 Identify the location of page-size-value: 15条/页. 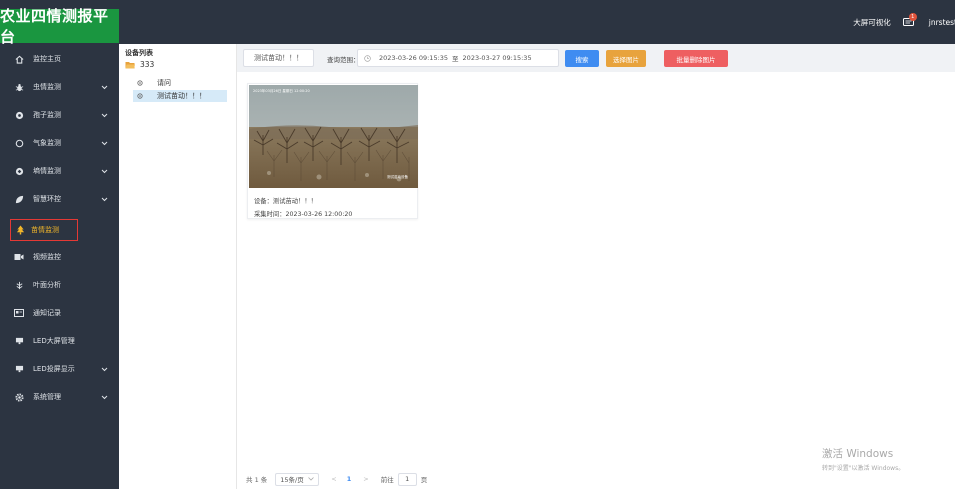
(292, 480).